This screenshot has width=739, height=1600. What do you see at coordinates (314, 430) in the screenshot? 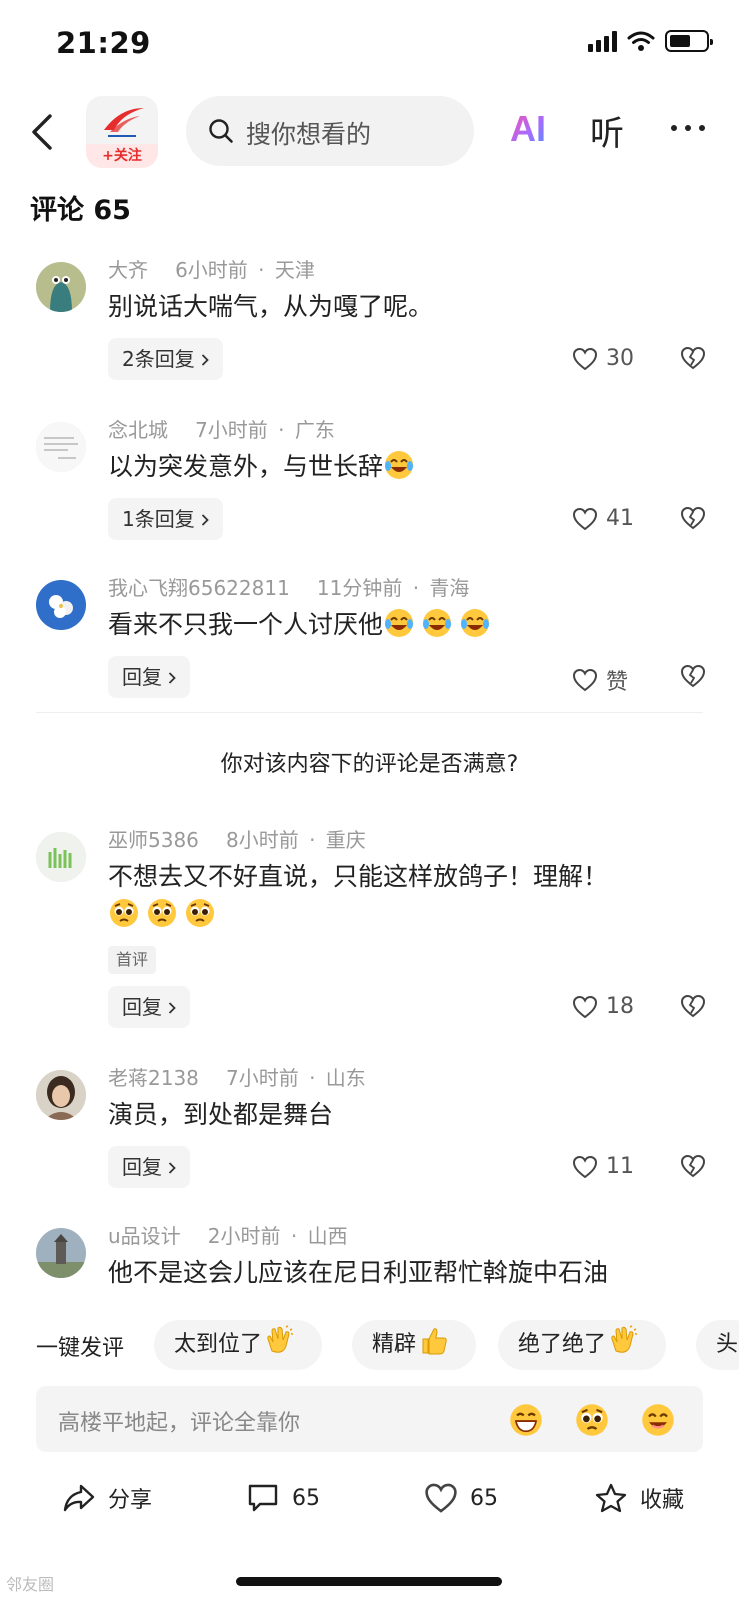
I see `comment-location: 广东` at bounding box center [314, 430].